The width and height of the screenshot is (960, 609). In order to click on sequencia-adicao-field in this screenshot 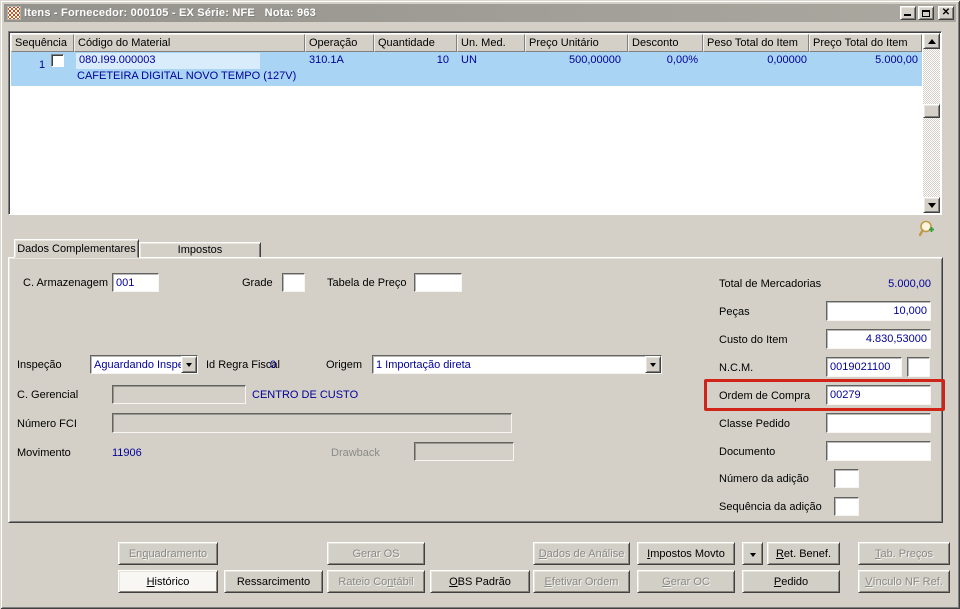, I will do `click(846, 506)`.